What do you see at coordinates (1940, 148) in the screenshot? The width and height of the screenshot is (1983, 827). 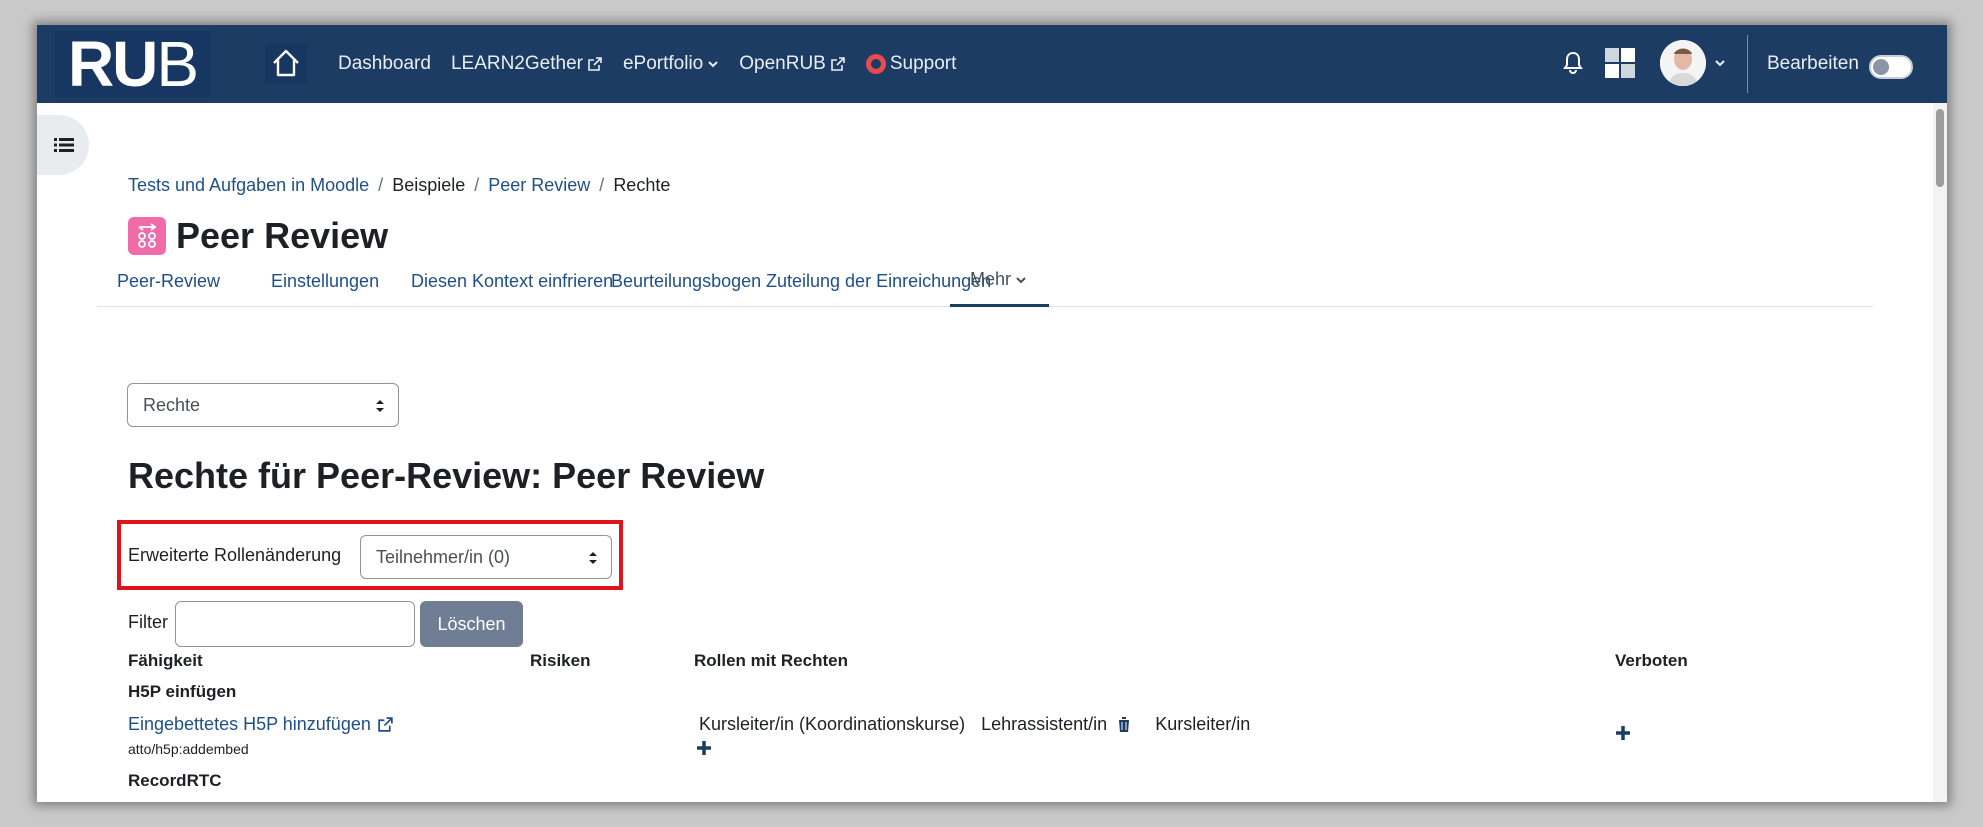 I see `scrollbar-thumb` at bounding box center [1940, 148].